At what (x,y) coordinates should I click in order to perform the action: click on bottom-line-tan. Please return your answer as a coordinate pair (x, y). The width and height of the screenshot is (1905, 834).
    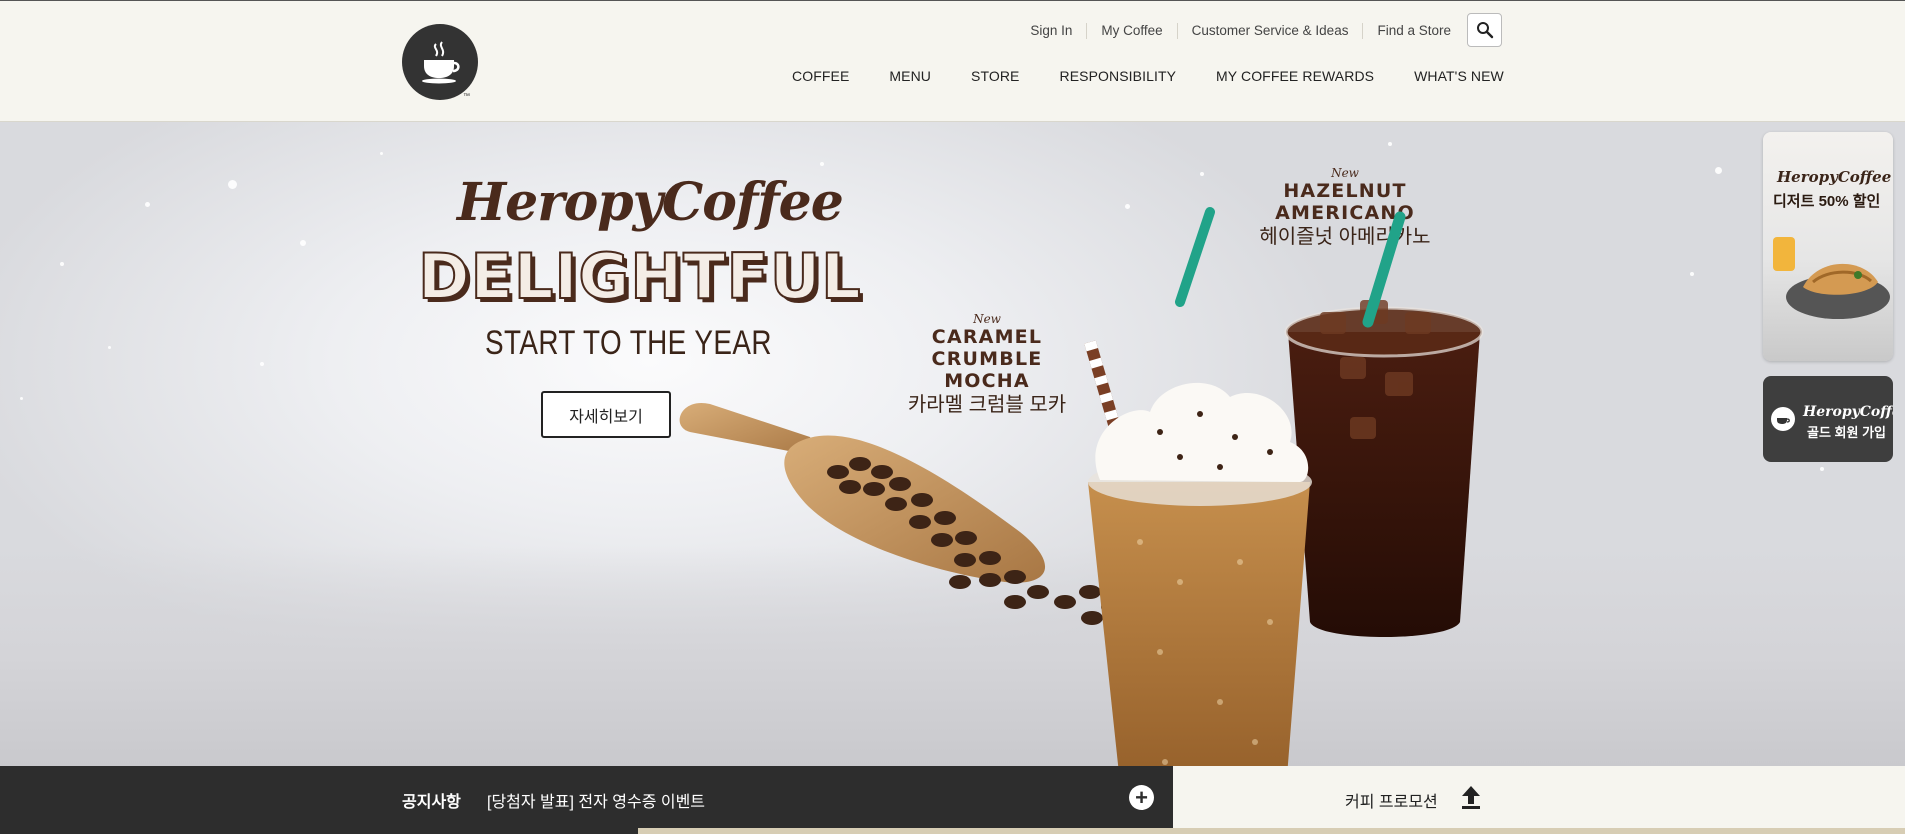
    Looking at the image, I should click on (1271, 831).